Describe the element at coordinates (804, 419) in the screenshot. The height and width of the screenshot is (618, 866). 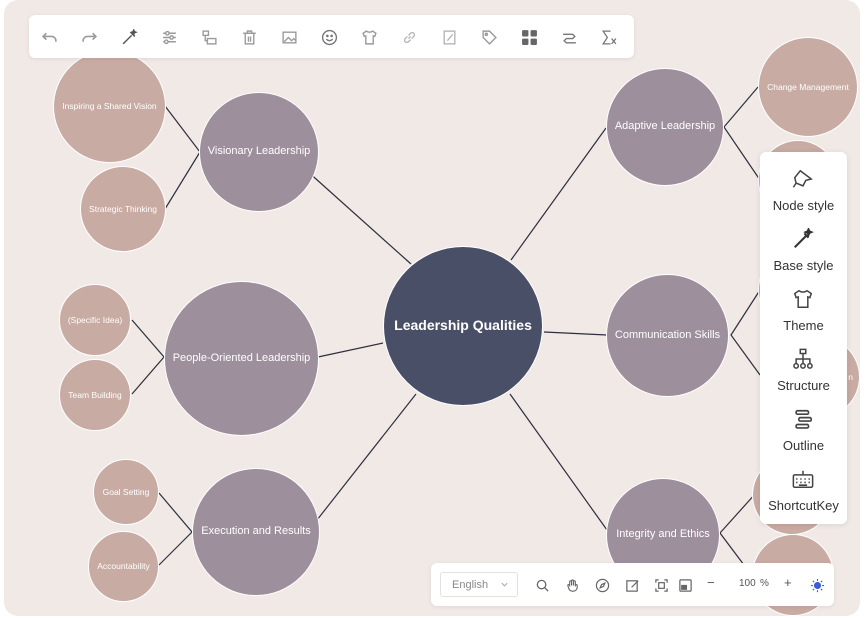
I see `outline-icon` at that location.